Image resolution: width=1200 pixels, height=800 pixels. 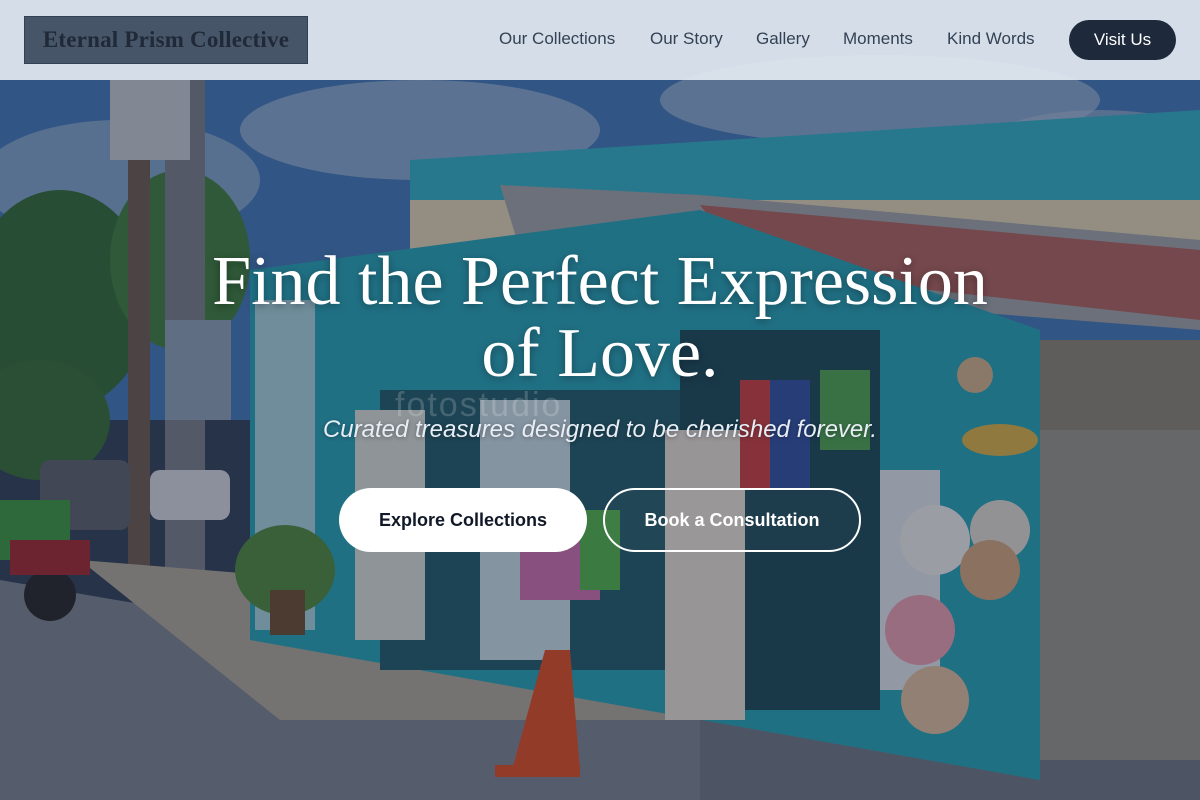 I want to click on nav-link-our-story: Our Story, so click(x=686, y=39).